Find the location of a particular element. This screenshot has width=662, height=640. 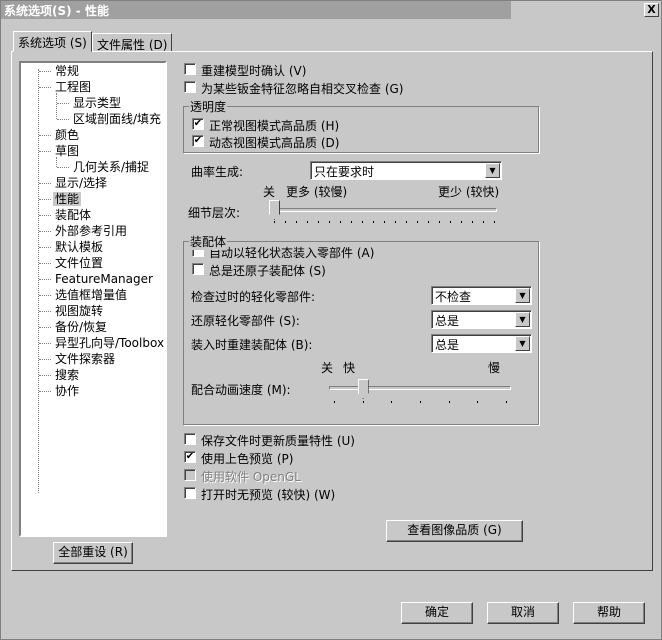

view-image-quality-button: 查看图像品质 (G) is located at coordinates (454, 531).